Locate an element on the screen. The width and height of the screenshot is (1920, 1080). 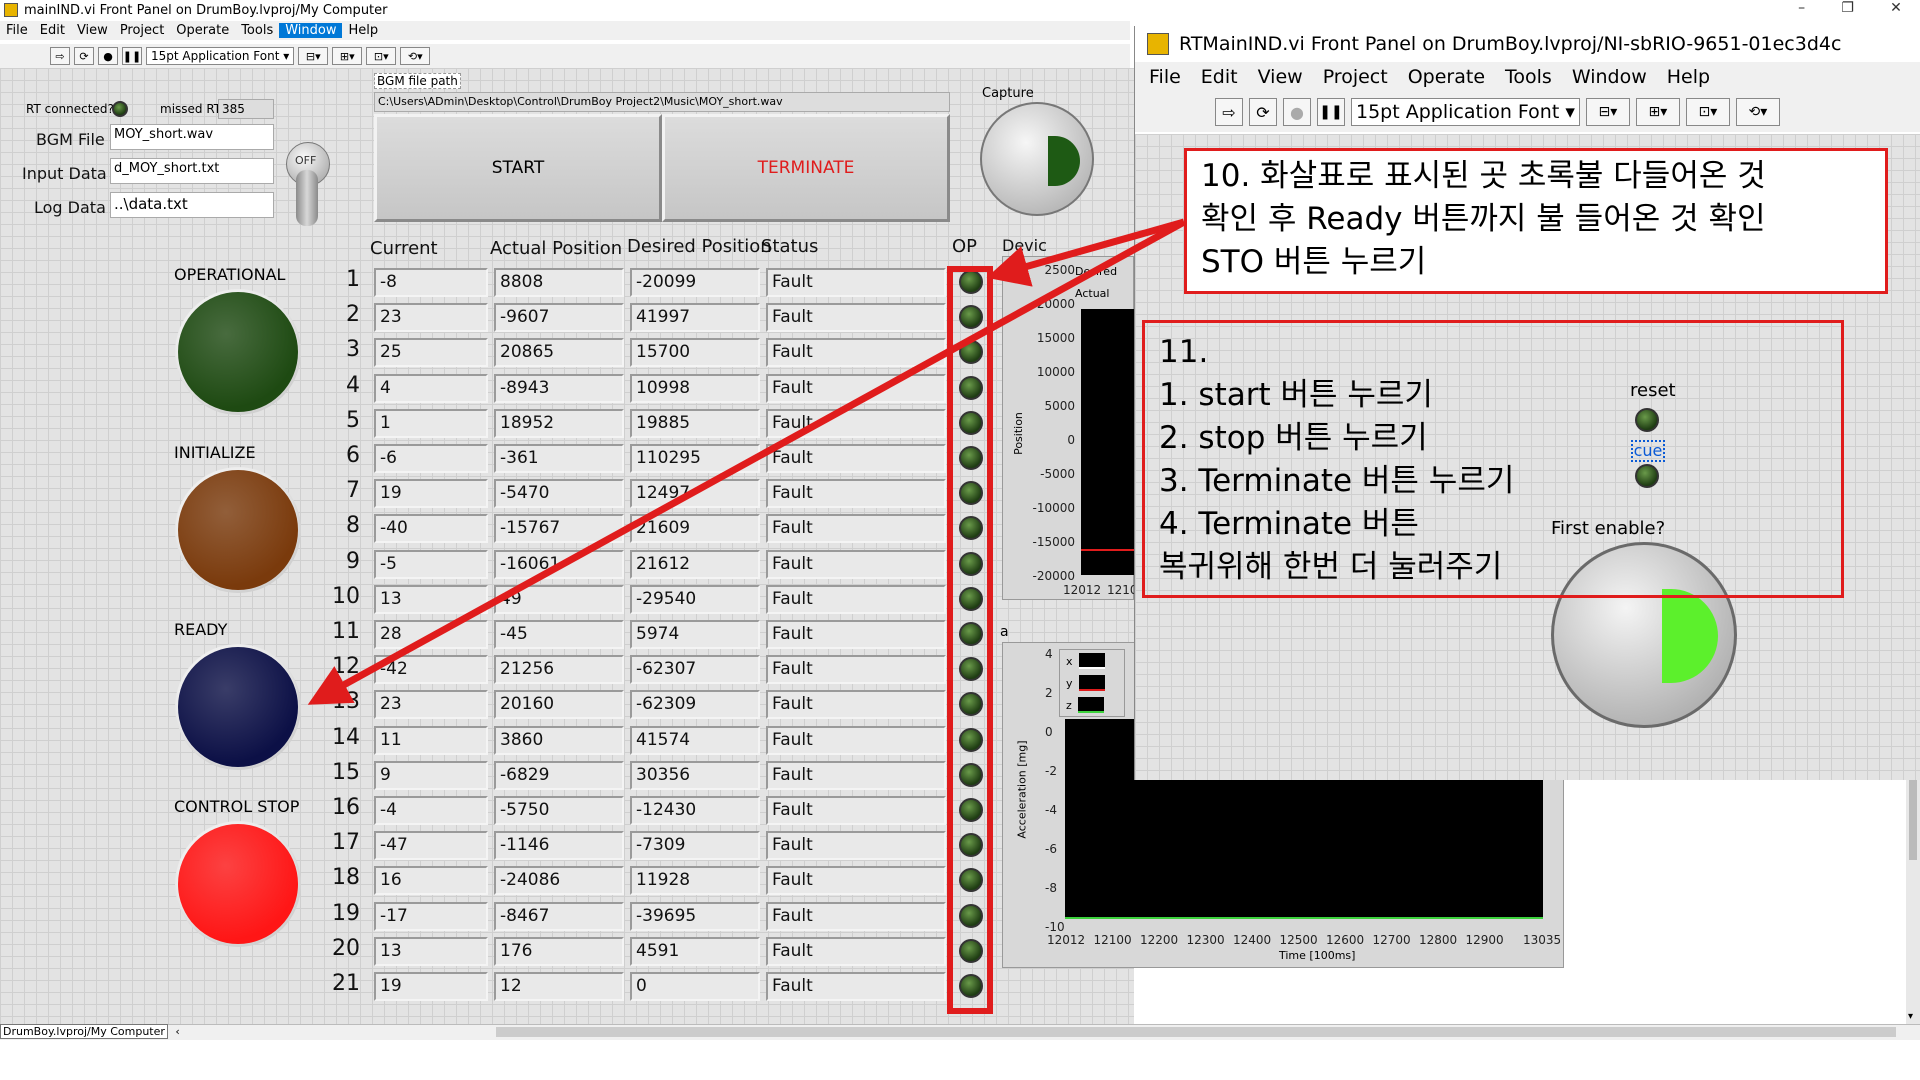
arrow-to-op-column is located at coordinates (1085, 252).